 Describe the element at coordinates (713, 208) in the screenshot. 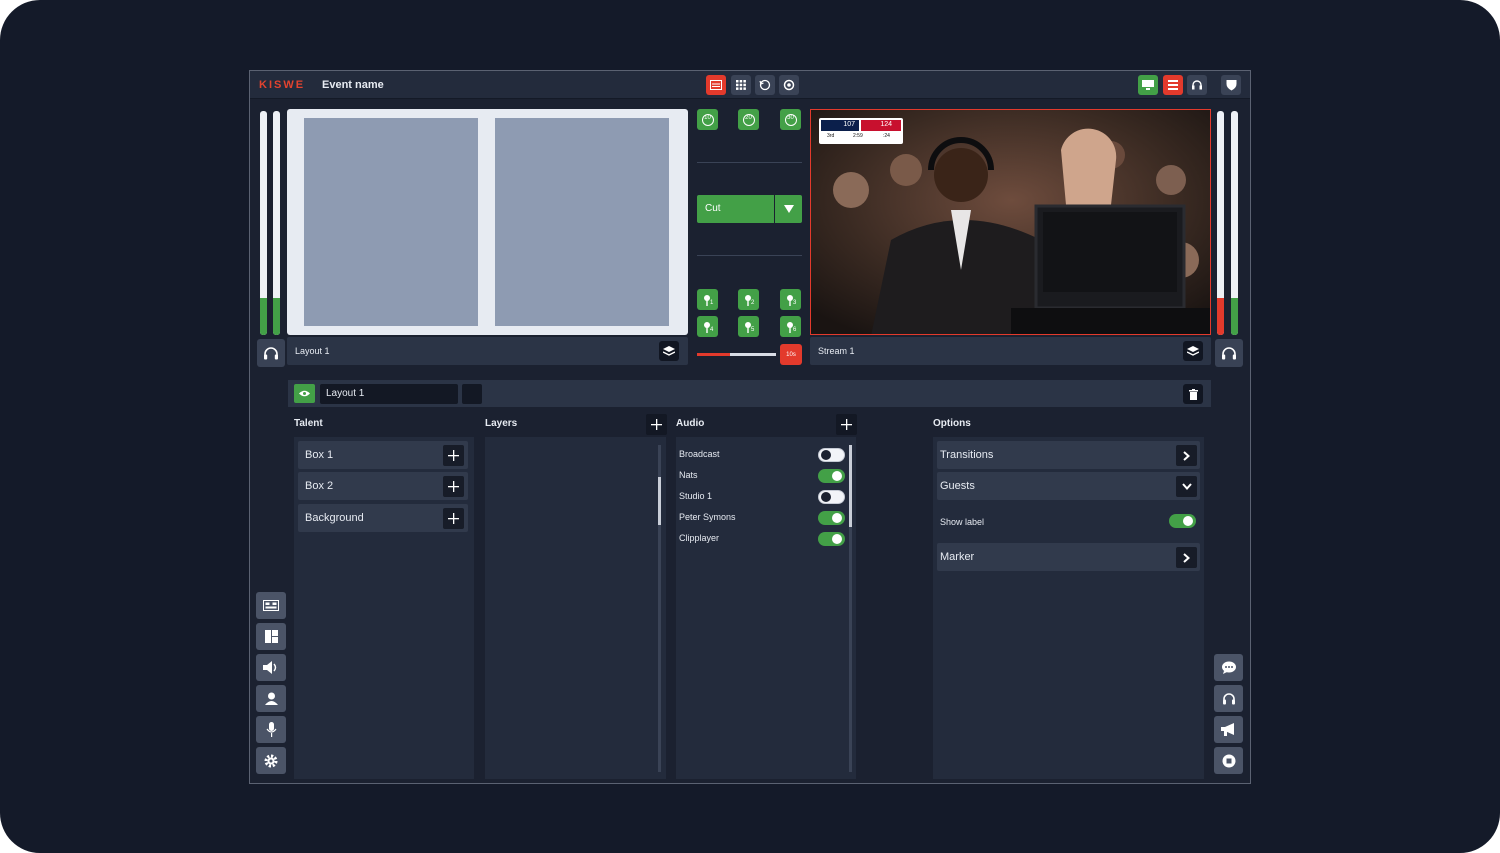

I see `transition-label: Cut` at that location.